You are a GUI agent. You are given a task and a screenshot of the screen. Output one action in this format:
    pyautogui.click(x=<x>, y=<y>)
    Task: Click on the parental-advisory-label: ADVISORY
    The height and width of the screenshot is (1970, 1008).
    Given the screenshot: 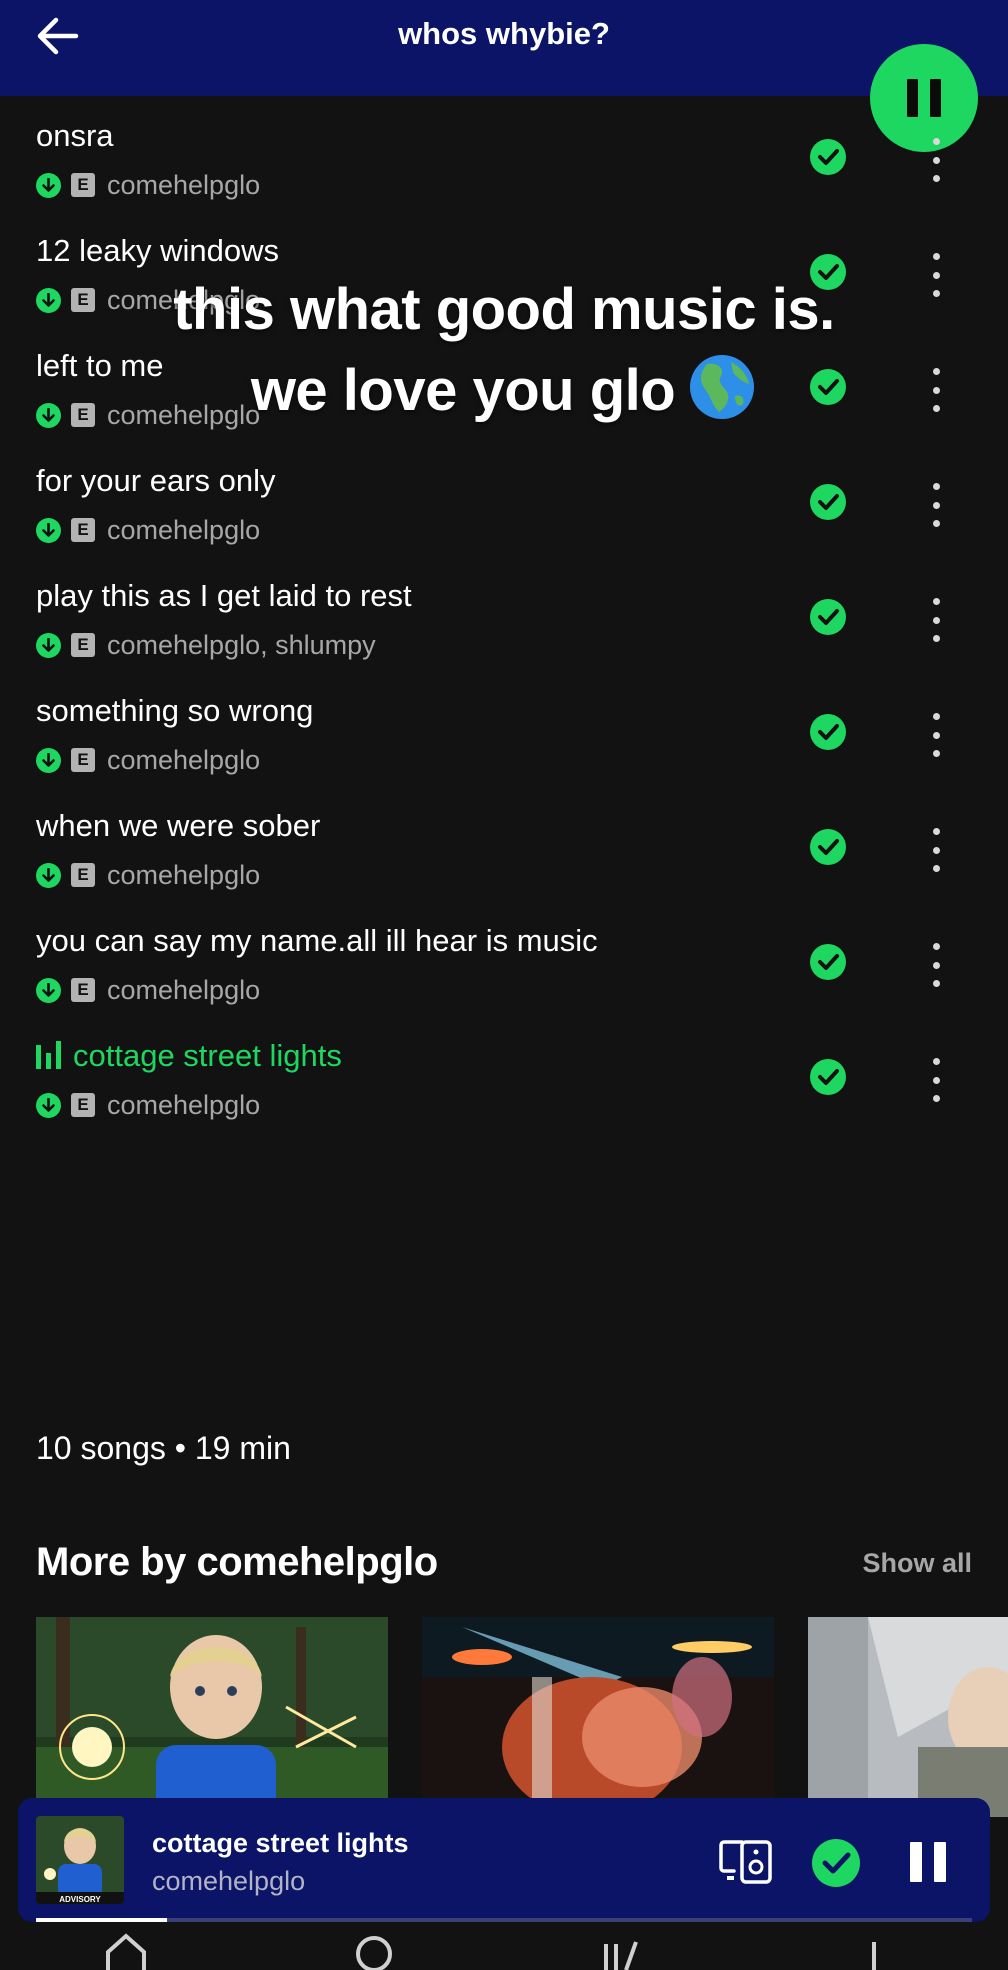 What is the action you would take?
    pyautogui.click(x=80, y=1899)
    